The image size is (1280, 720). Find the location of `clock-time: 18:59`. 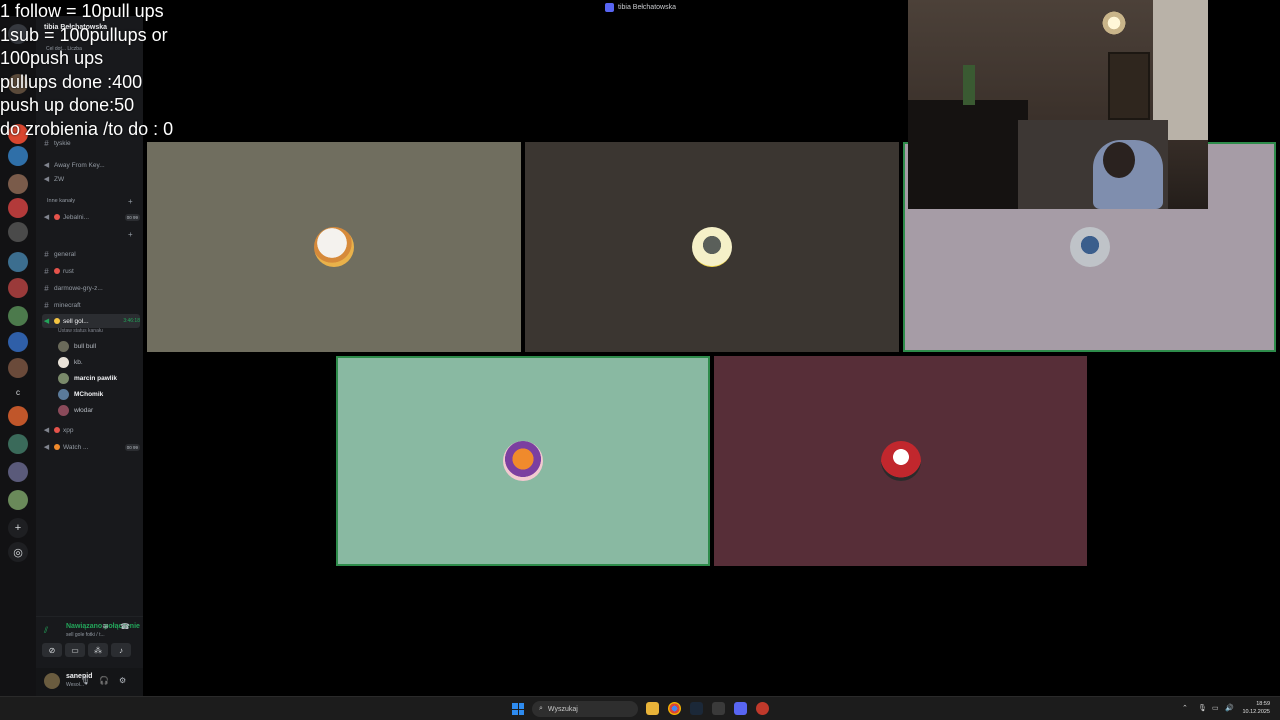

clock-time: 18:59 is located at coordinates (1263, 704).